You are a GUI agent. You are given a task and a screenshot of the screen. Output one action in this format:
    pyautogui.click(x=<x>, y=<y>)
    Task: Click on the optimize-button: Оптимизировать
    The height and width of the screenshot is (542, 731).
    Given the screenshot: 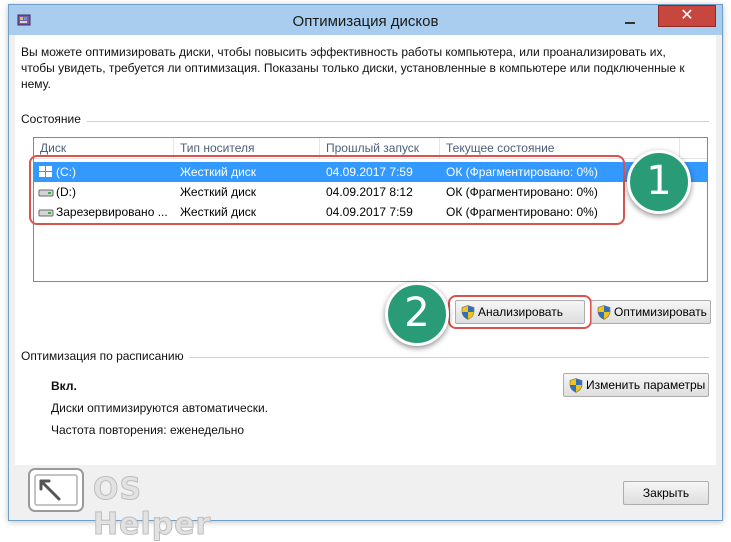 What is the action you would take?
    pyautogui.click(x=651, y=312)
    